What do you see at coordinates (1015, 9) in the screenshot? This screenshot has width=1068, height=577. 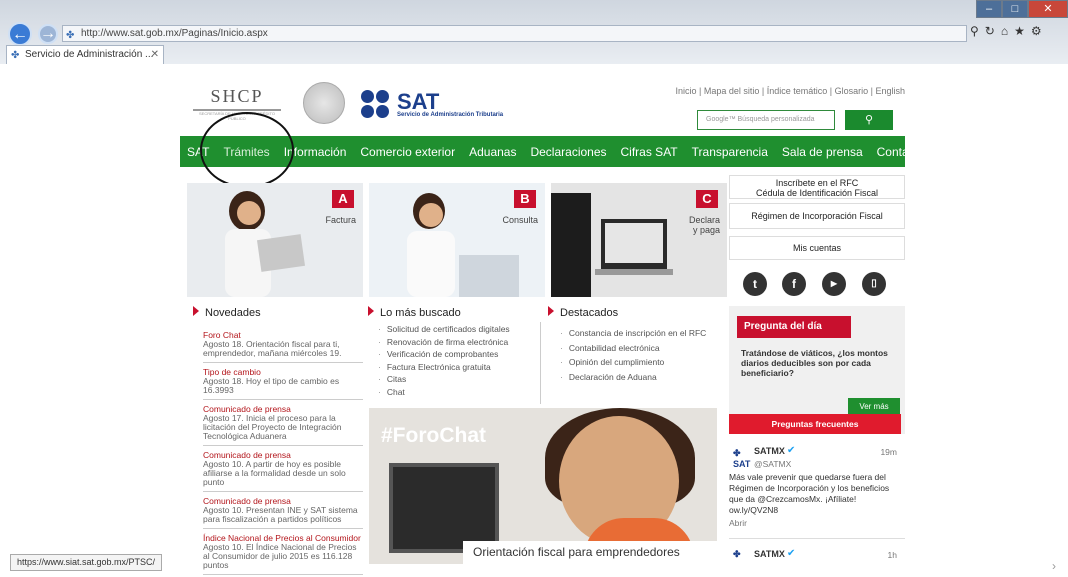 I see `maximize-button: □` at bounding box center [1015, 9].